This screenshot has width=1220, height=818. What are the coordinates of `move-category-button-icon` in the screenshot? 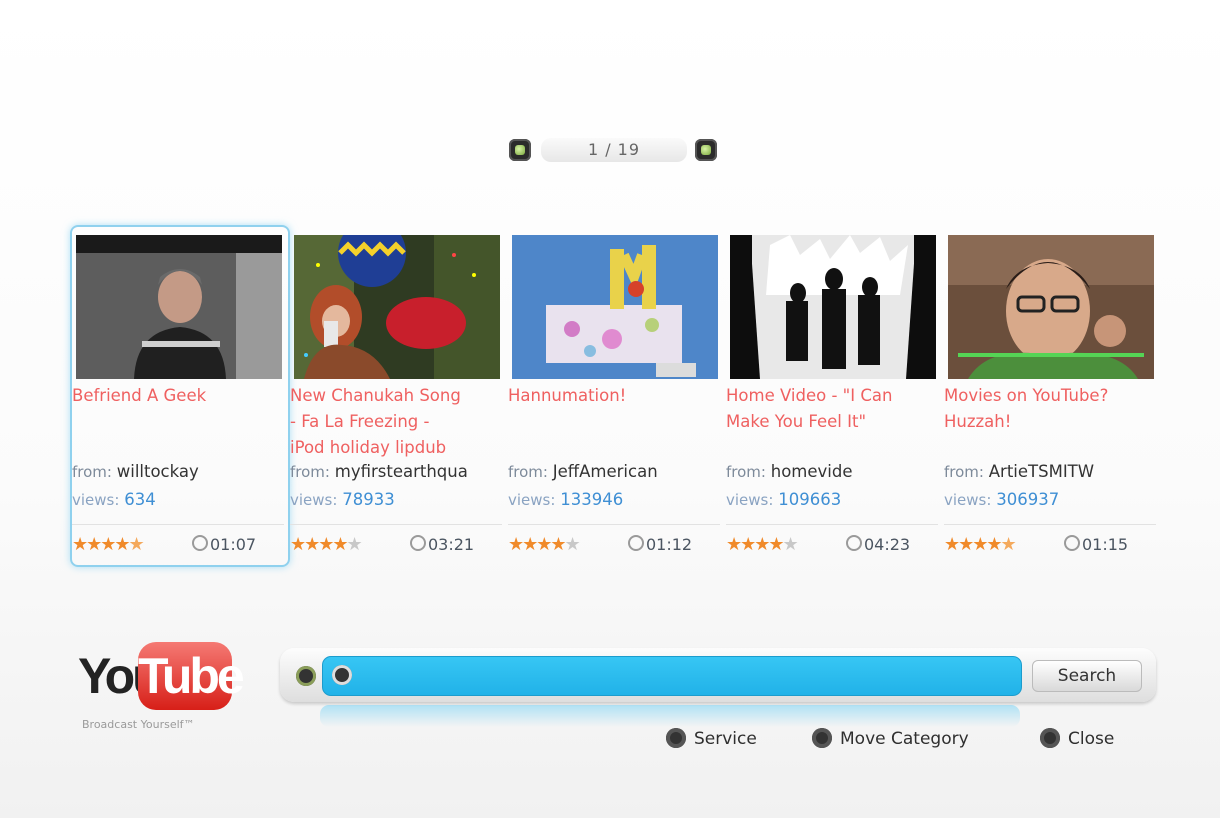 It's located at (822, 738).